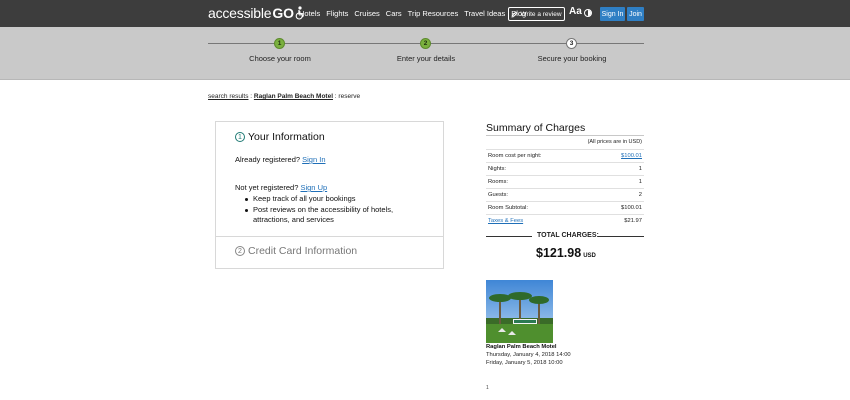 Image resolution: width=850 pixels, height=400 pixels. I want to click on charge-row: Taxes & Fees $21.97, so click(565, 220).